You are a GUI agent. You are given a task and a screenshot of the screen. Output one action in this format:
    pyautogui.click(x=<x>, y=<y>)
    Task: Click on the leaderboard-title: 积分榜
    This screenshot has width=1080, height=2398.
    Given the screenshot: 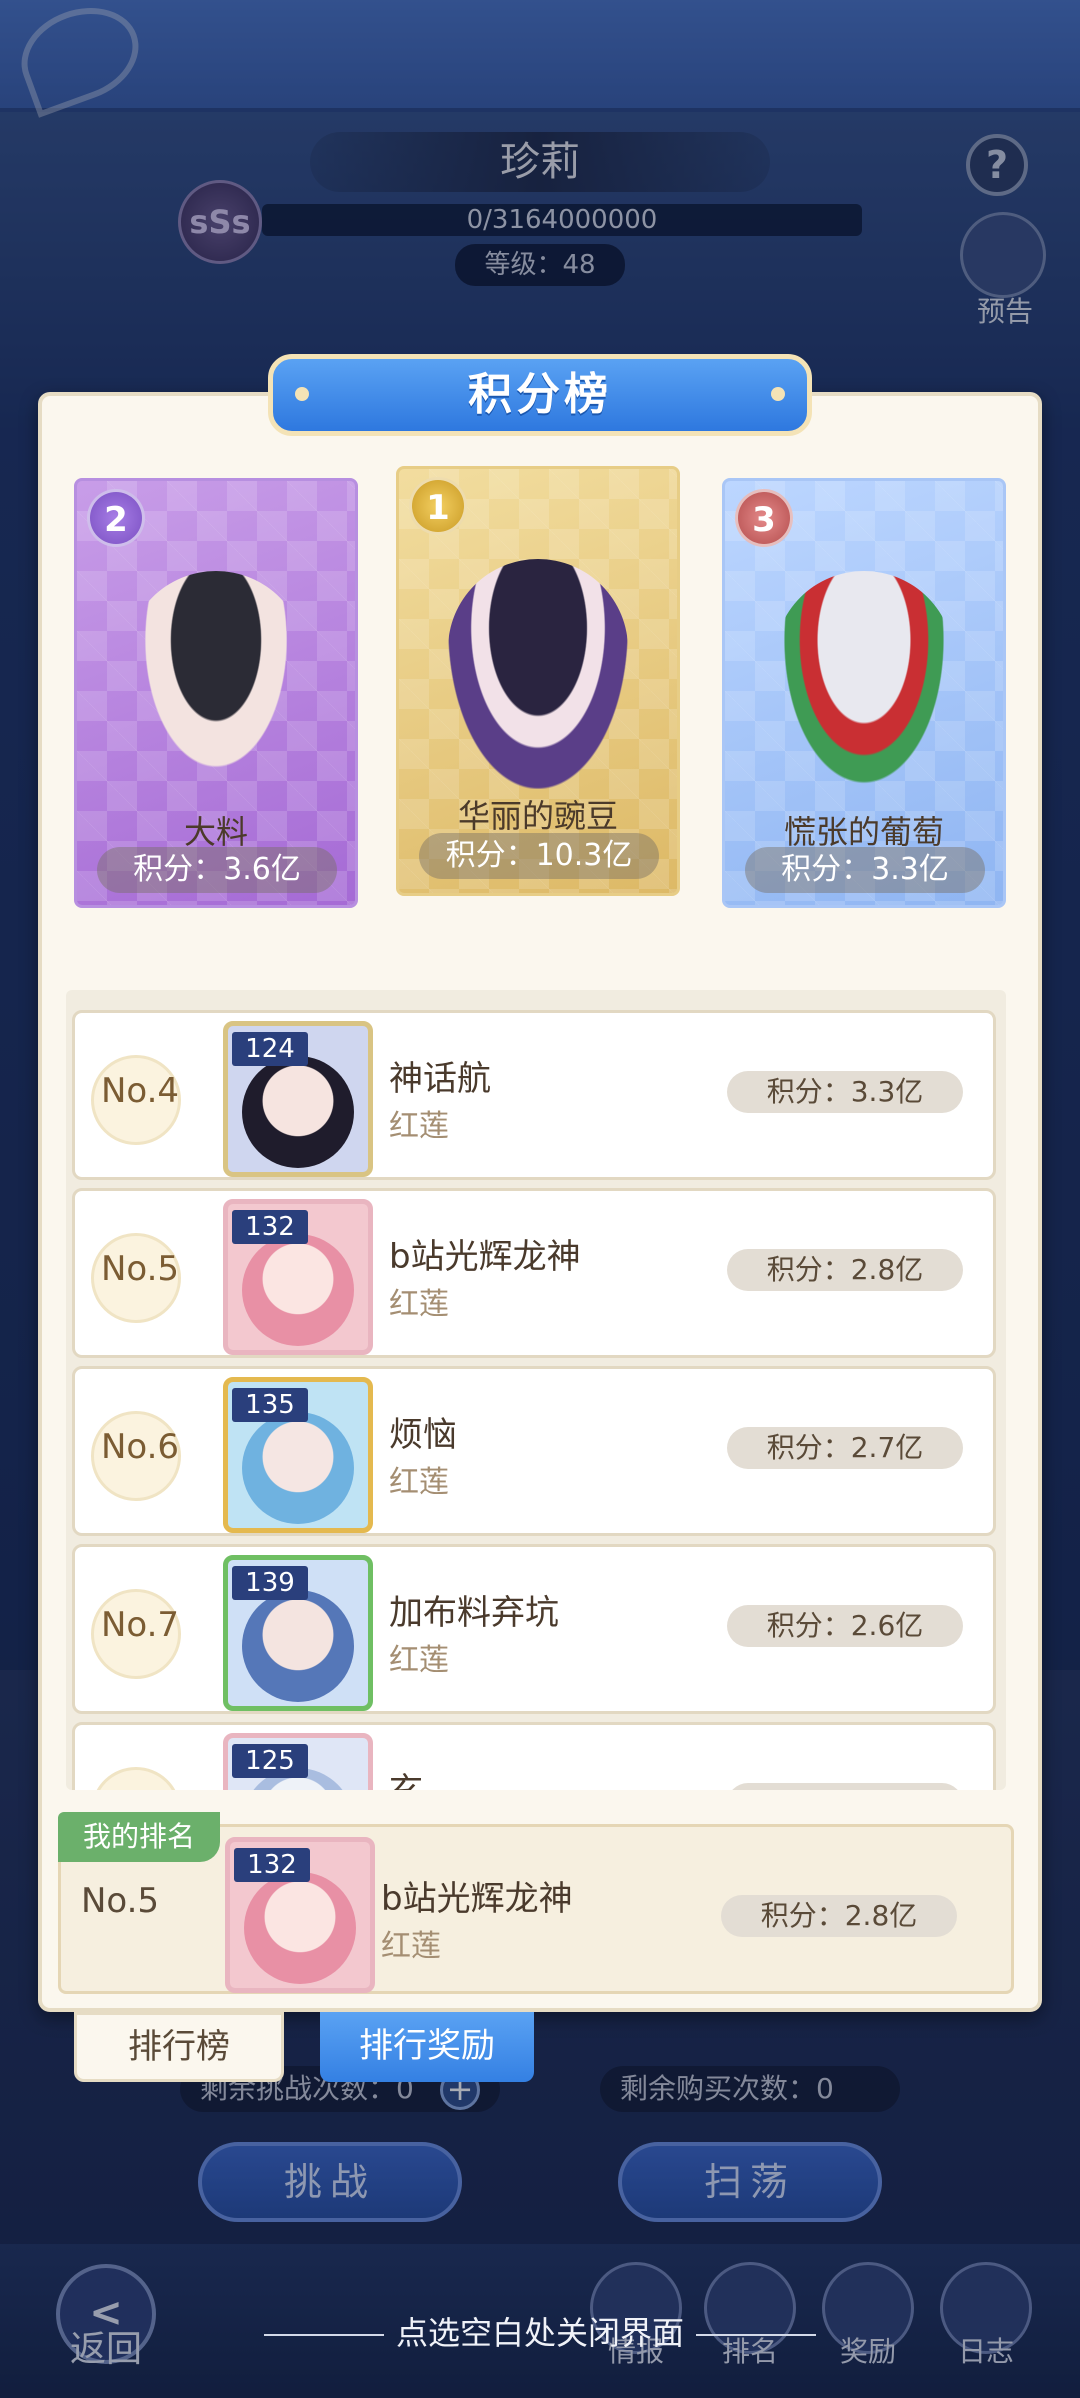 What is the action you would take?
    pyautogui.click(x=540, y=395)
    